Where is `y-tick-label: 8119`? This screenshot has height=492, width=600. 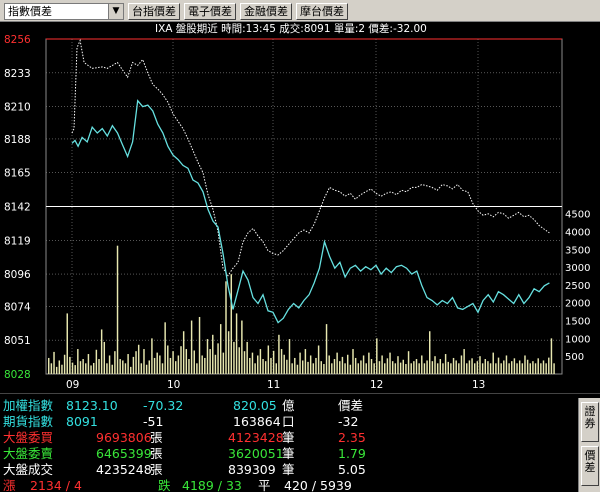 y-tick-label: 8119 is located at coordinates (17, 241).